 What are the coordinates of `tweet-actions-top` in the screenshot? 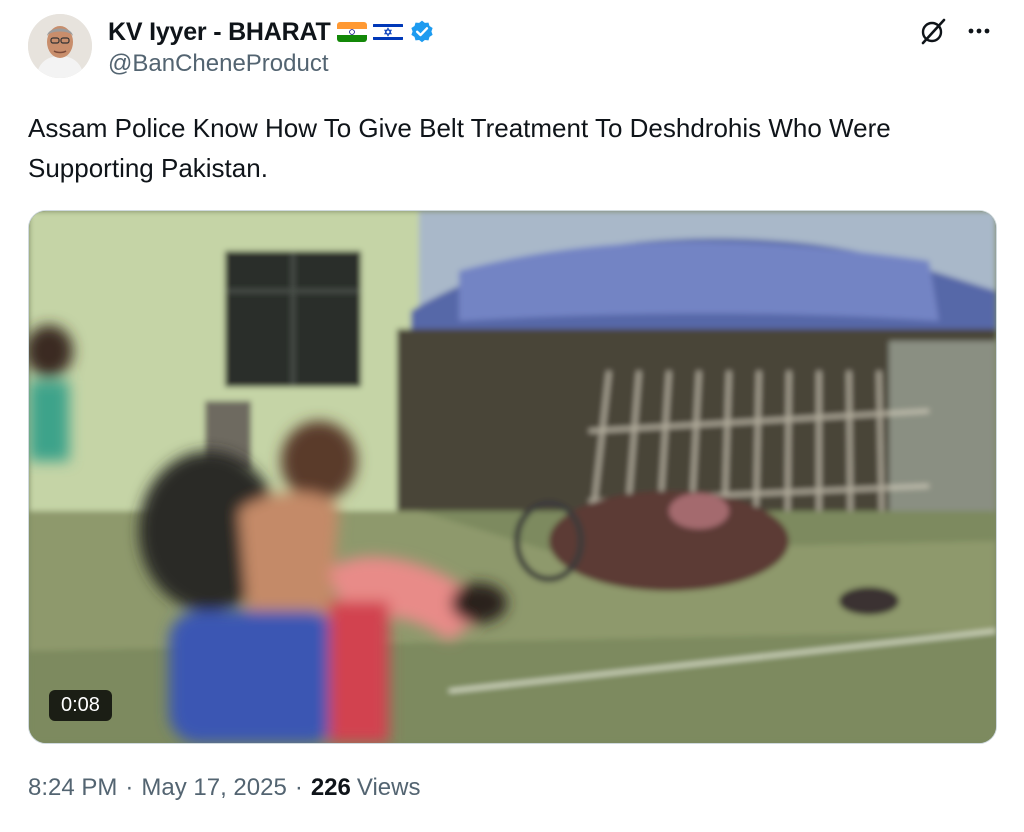 It's located at (956, 31).